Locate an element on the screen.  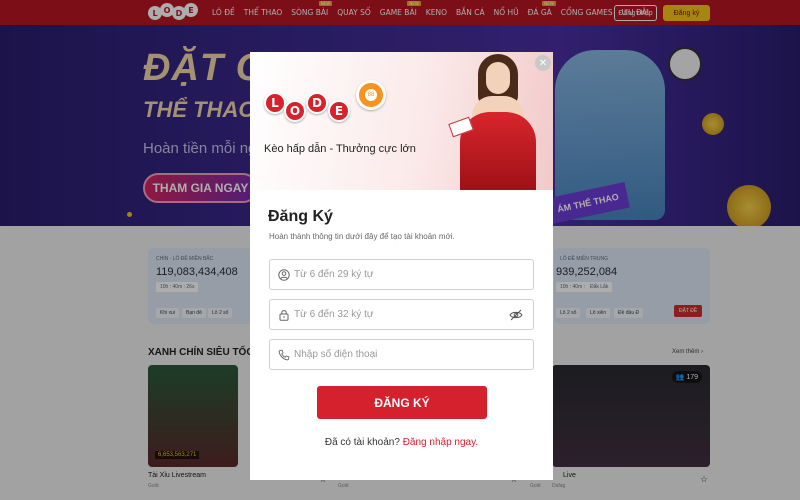
eye-off-icon is located at coordinates (516, 315).